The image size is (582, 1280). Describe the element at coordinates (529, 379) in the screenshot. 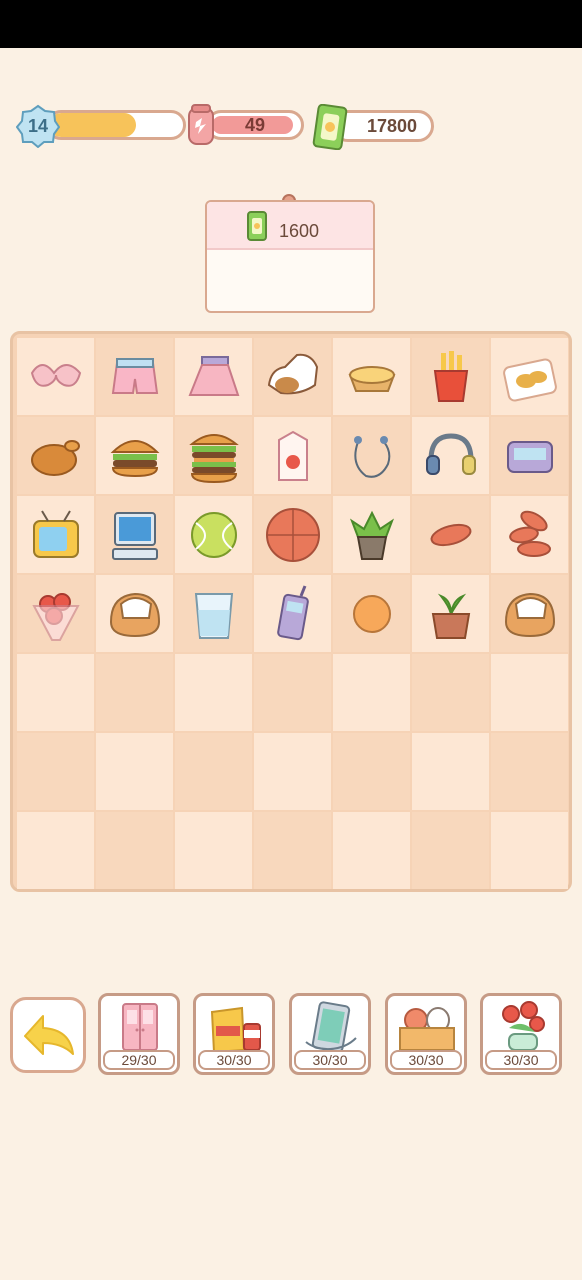

I see `chicken-nuggets-icon` at that location.